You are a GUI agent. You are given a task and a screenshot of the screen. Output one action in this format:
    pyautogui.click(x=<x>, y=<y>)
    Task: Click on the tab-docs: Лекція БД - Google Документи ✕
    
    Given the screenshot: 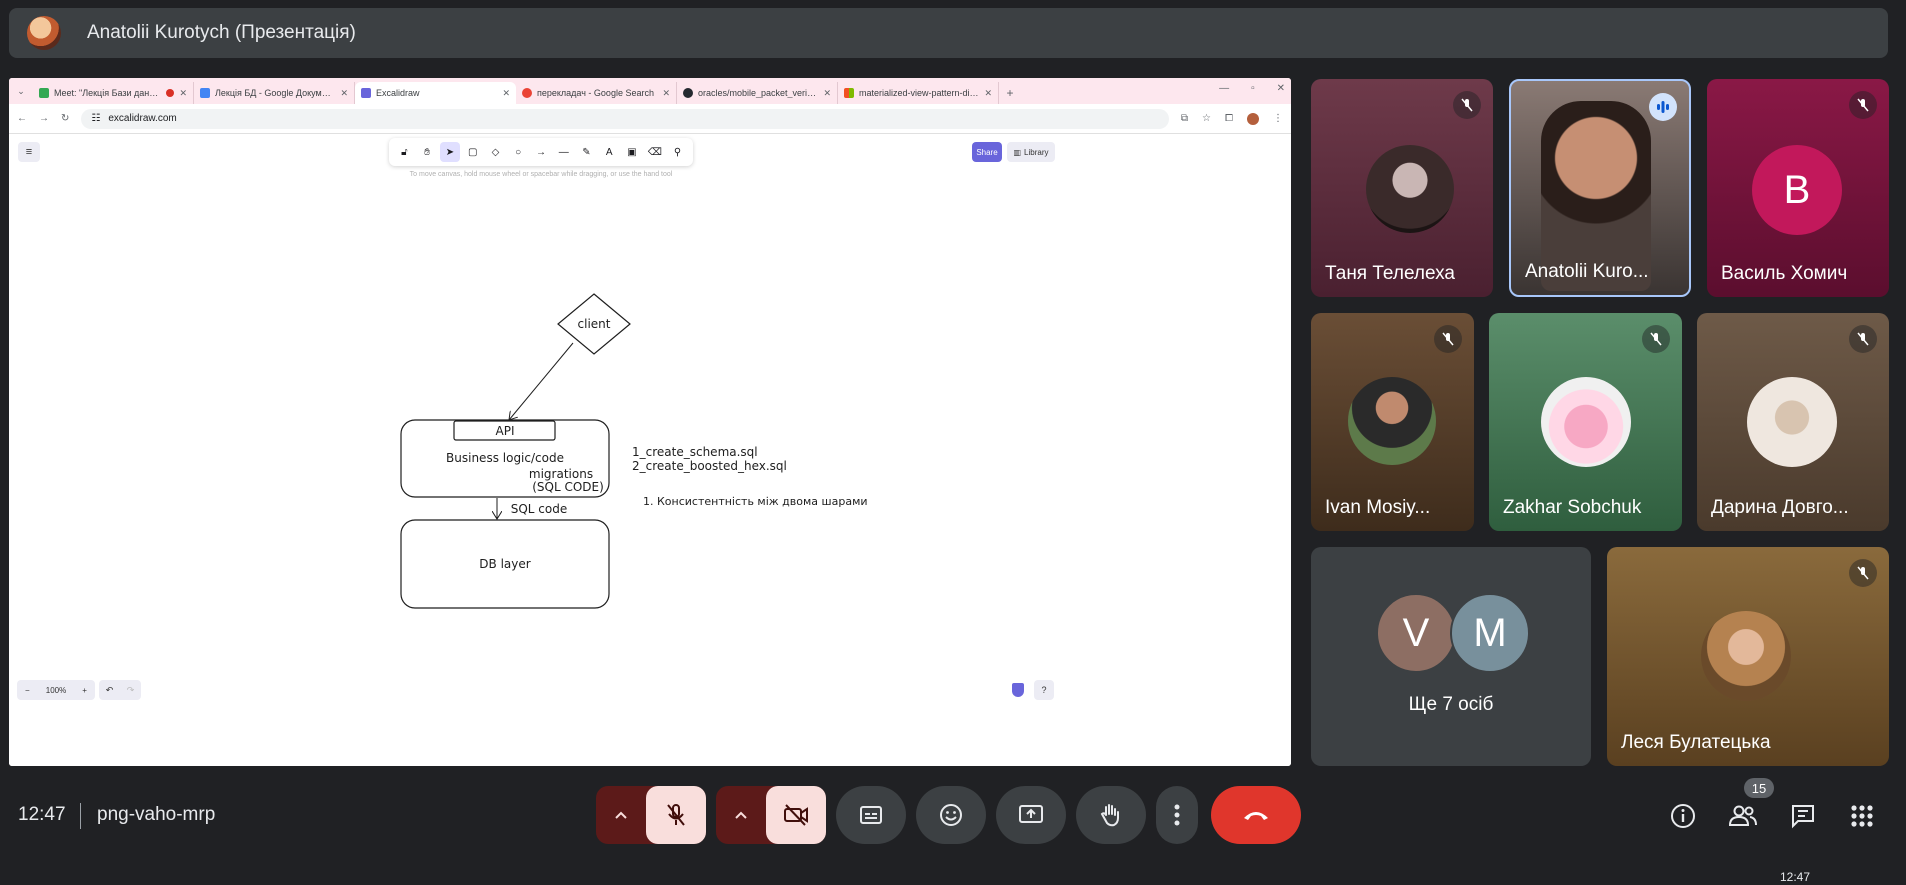 What is the action you would take?
    pyautogui.click(x=274, y=93)
    